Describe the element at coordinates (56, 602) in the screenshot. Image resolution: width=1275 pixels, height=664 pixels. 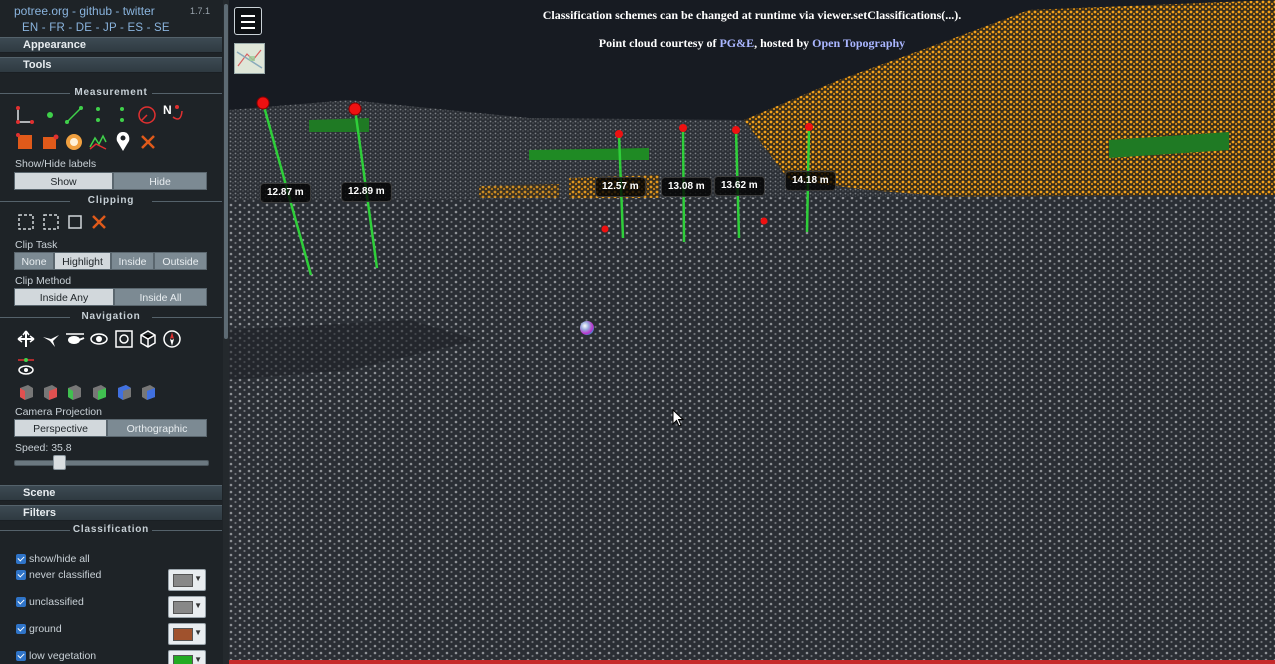
I see `class-label: unclassified` at that location.